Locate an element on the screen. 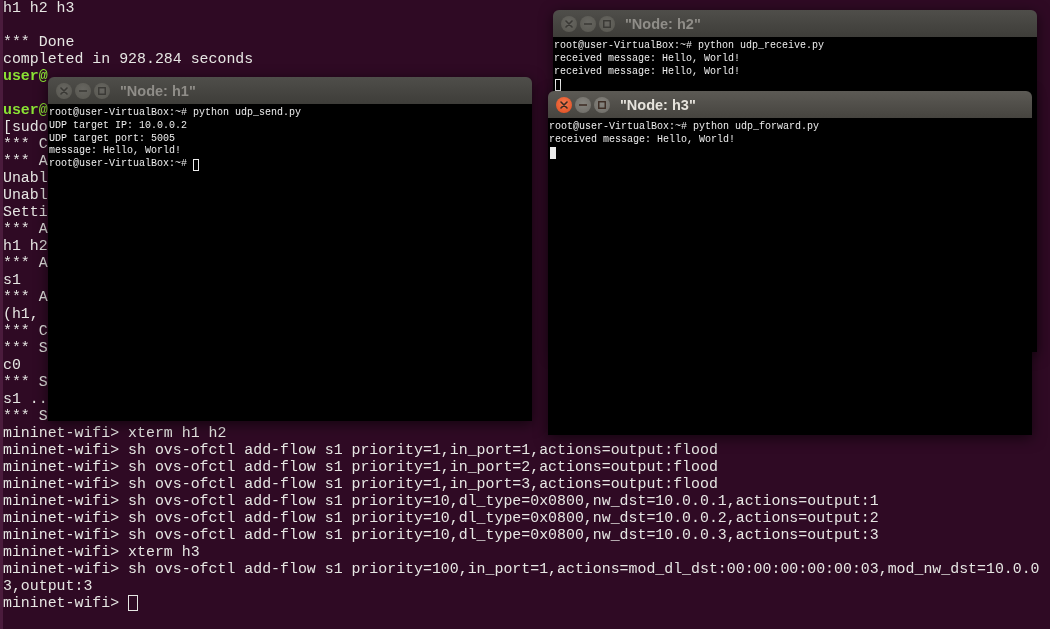 The image size is (1050, 629). terminal-line: (h1, is located at coordinates (21, 314).